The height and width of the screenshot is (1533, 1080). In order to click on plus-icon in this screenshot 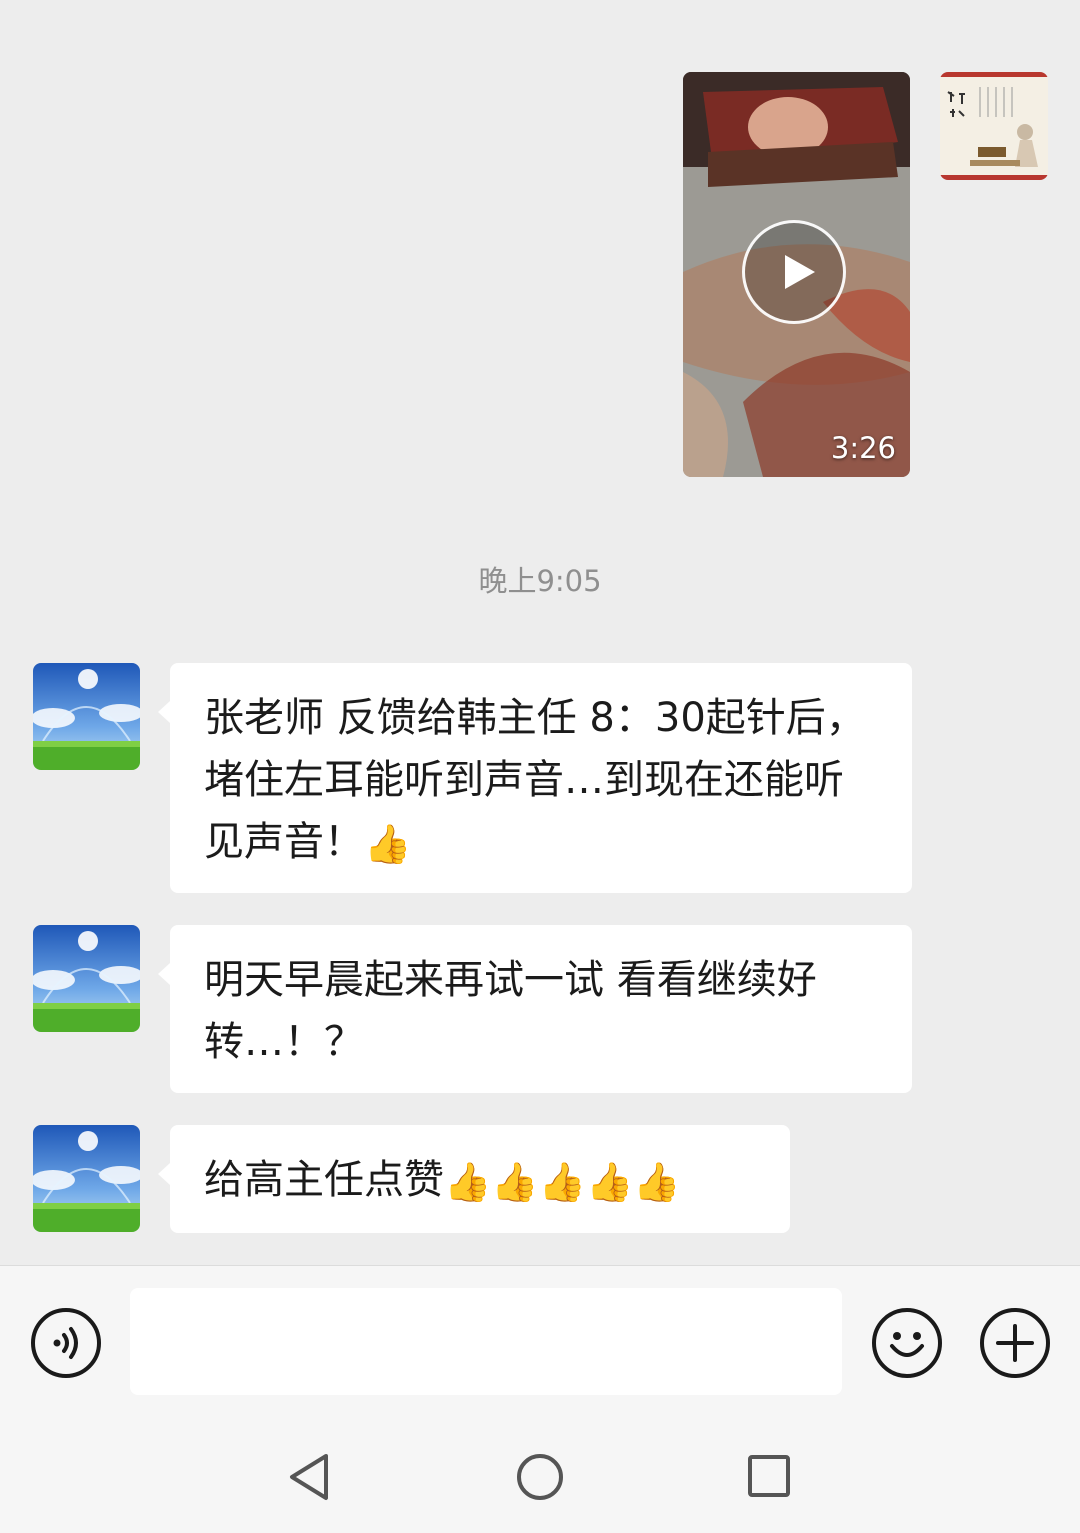, I will do `click(1015, 1343)`.